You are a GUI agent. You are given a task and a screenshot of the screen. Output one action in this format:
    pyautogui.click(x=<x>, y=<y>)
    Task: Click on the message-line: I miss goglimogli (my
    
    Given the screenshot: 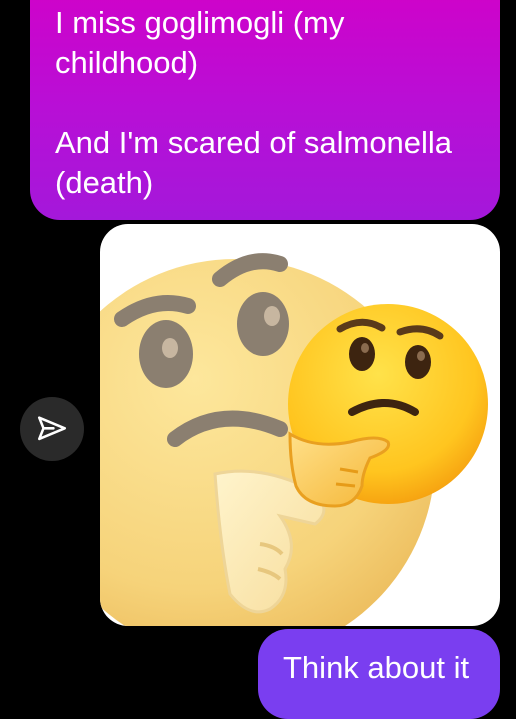 What is the action you would take?
    pyautogui.click(x=200, y=22)
    